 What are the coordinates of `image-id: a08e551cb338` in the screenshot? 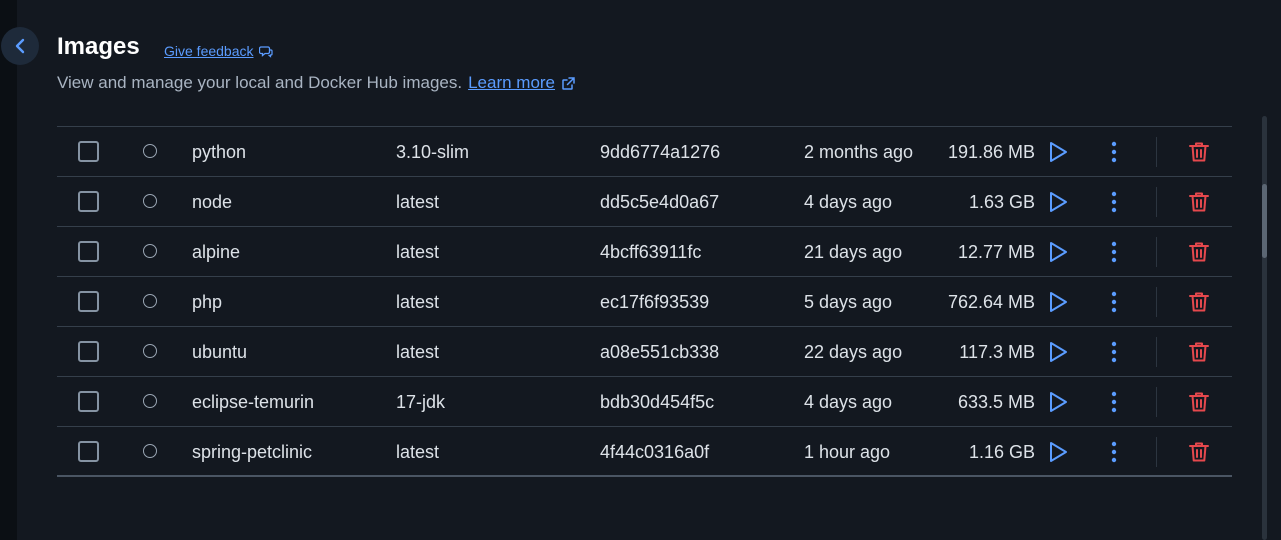 It's located at (660, 351).